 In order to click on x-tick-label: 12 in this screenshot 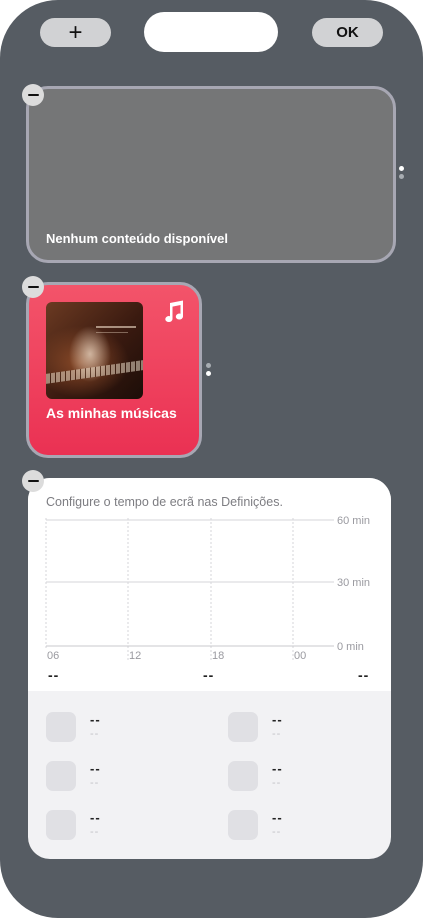, I will do `click(135, 656)`.